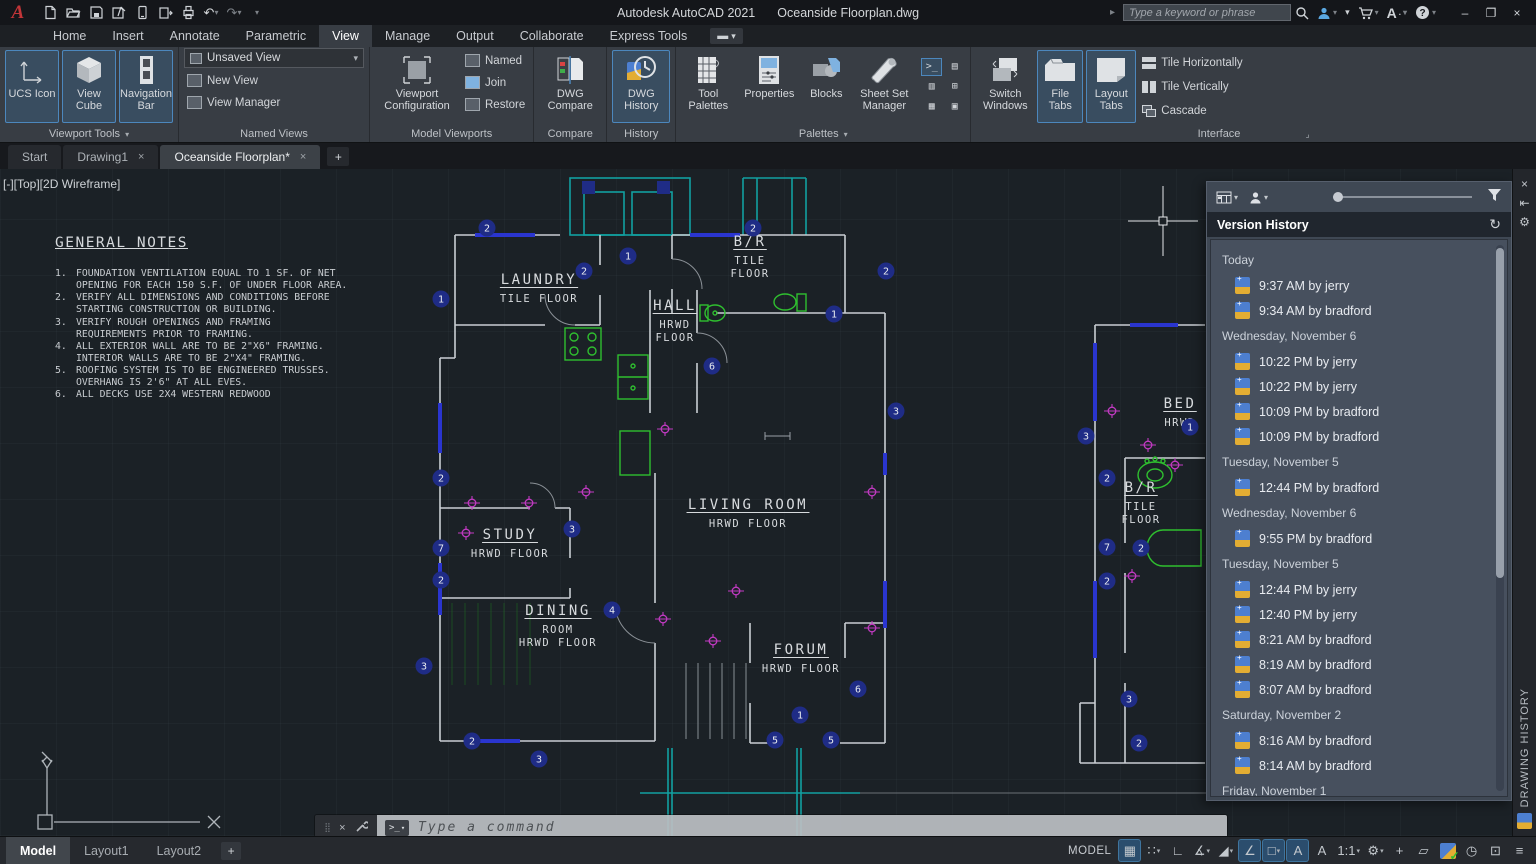 The width and height of the screenshot is (1536, 864). What do you see at coordinates (142, 13) in the screenshot?
I see `plot-mobile-icon` at bounding box center [142, 13].